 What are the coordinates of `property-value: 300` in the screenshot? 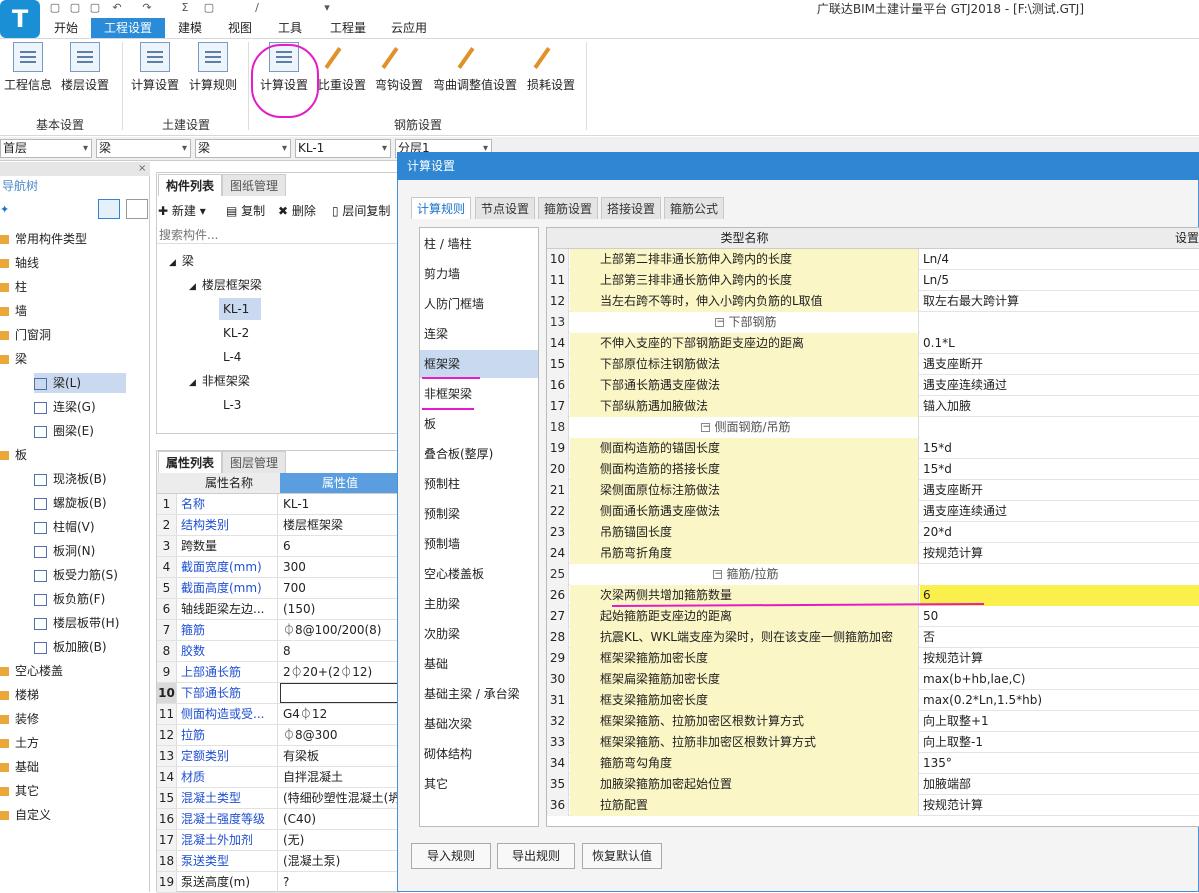 It's located at (340, 567).